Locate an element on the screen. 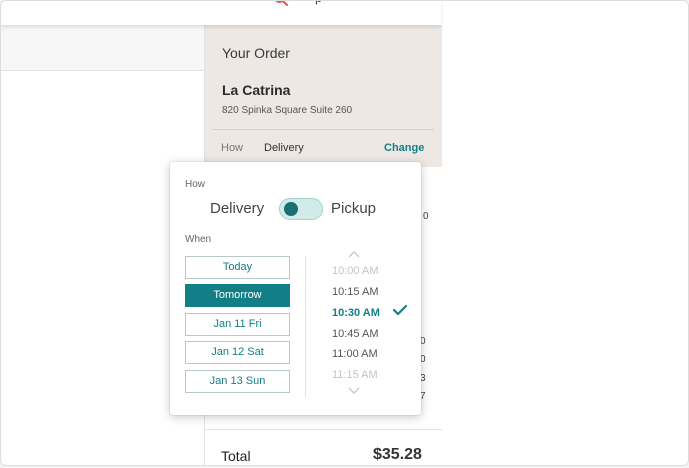 This screenshot has height=468, width=689. time-option: 10:45 AM is located at coordinates (355, 334).